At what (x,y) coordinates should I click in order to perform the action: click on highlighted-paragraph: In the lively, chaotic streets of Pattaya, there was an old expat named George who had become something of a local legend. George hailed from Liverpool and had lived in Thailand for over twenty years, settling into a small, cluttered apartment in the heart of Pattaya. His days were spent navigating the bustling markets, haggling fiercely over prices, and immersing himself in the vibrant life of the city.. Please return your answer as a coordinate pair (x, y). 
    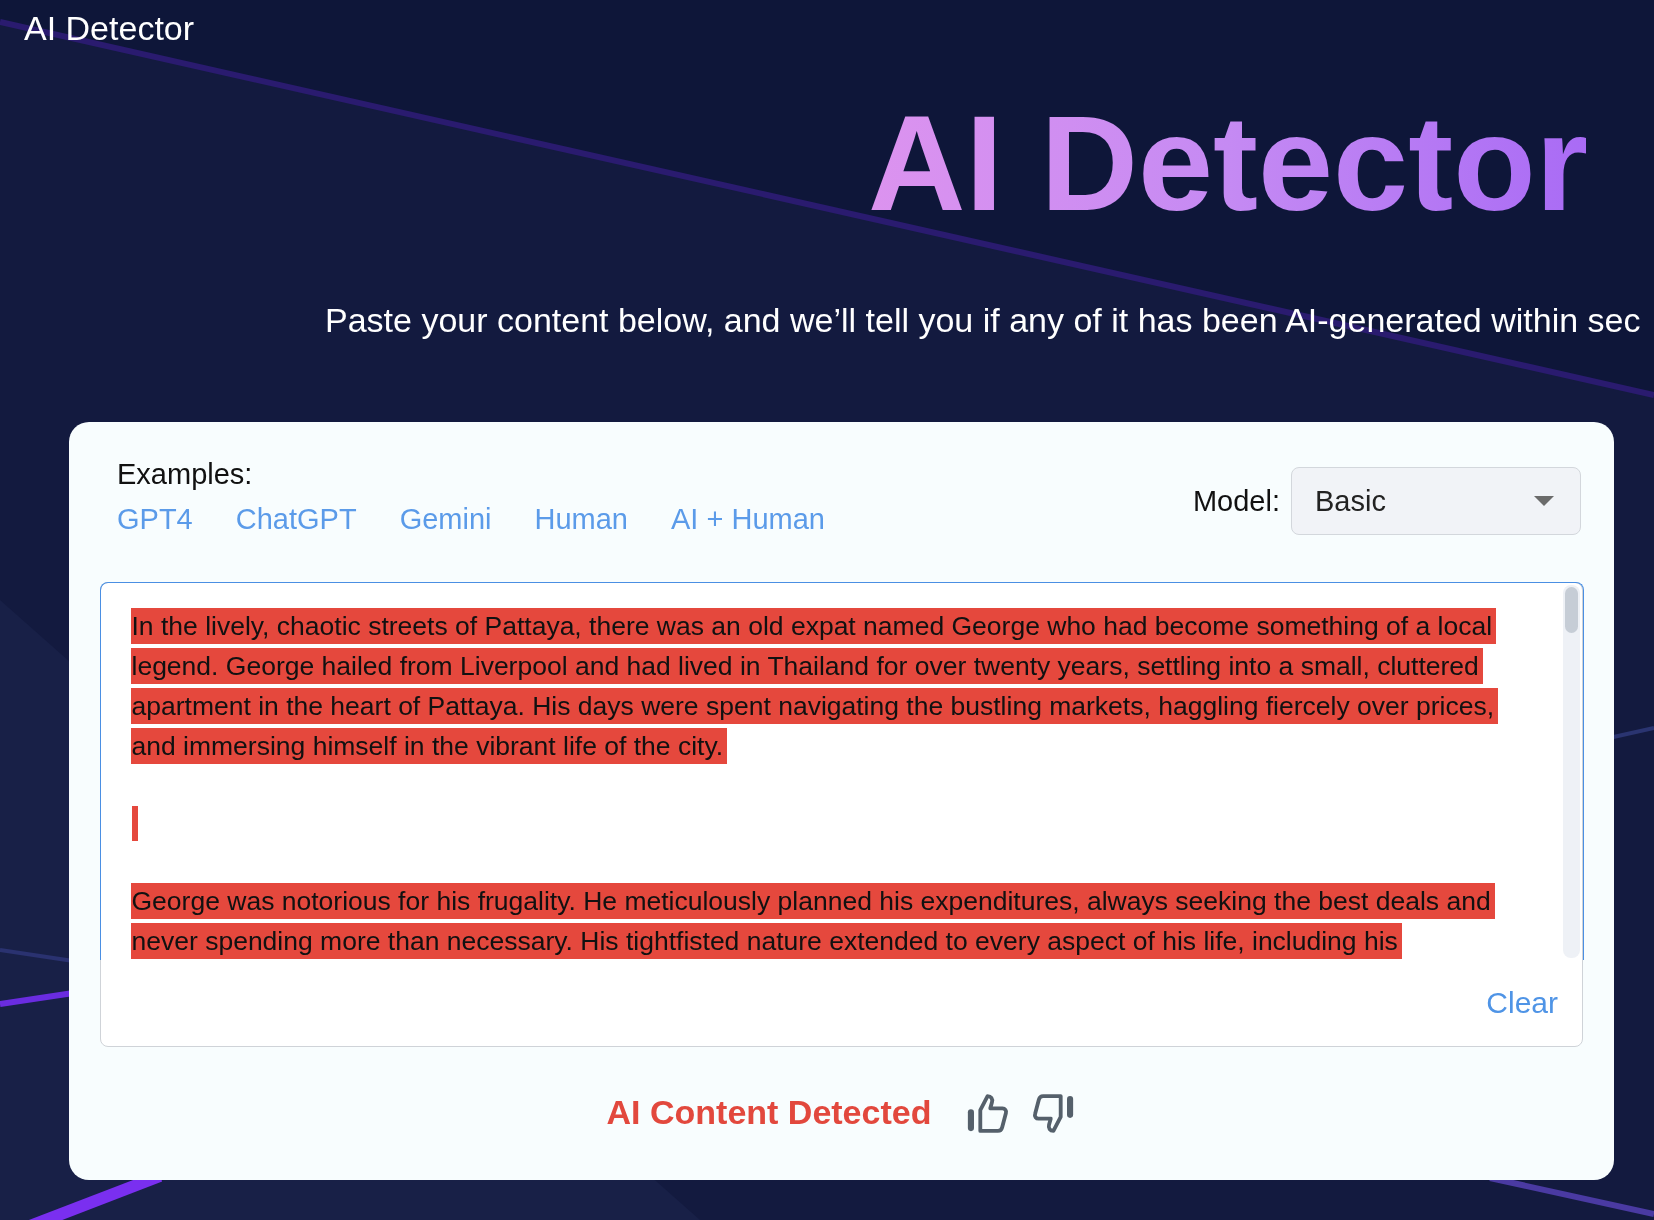
    Looking at the image, I should click on (814, 685).